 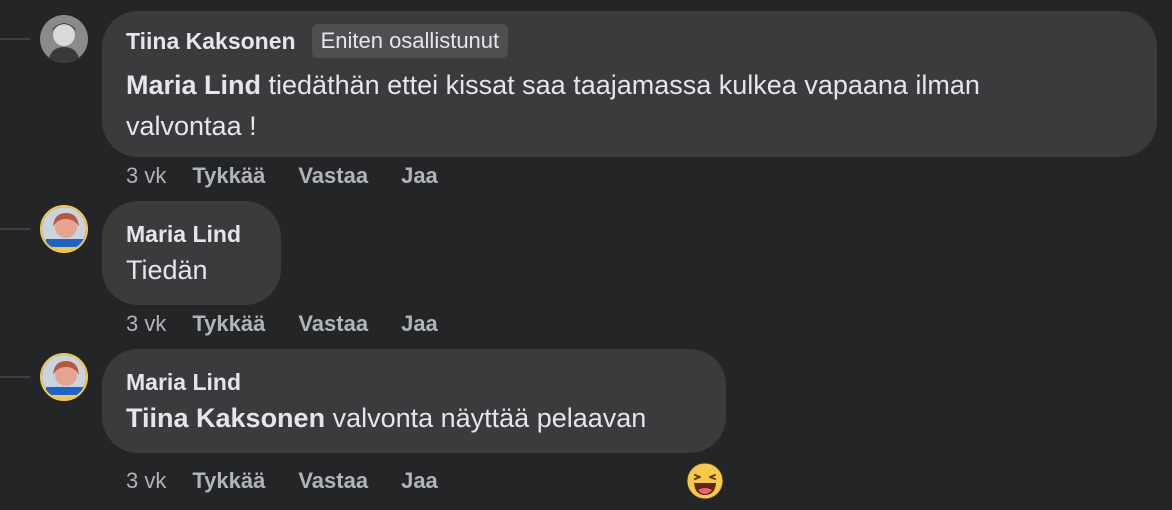 I want to click on haha-emoji-icon, so click(x=705, y=481).